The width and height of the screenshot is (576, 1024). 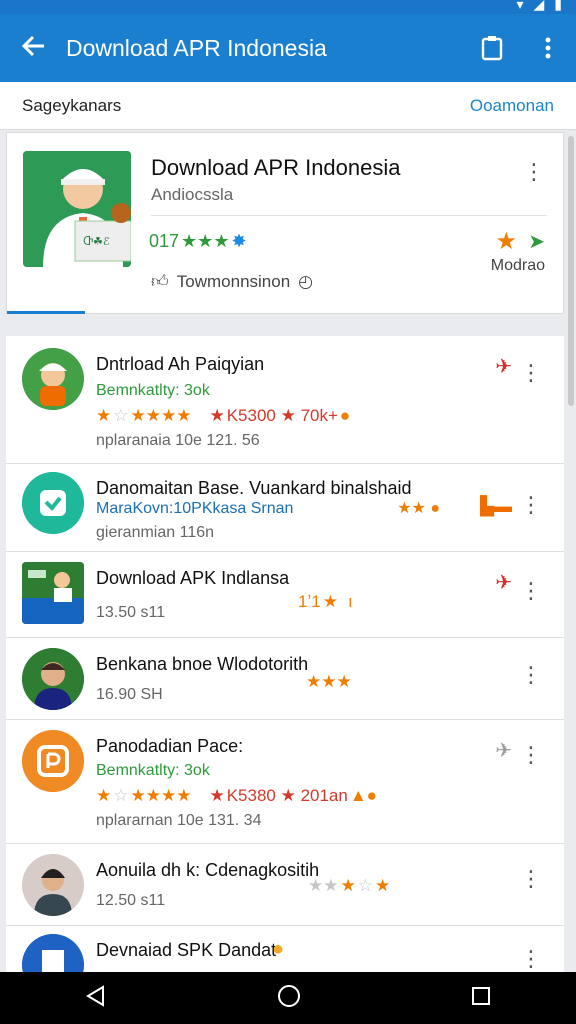 What do you see at coordinates (287, 795) in the screenshot?
I see `rating-text: K5380 ★ 201an` at bounding box center [287, 795].